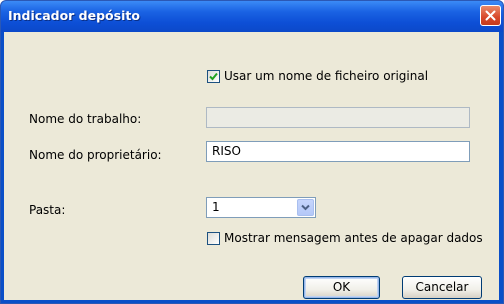  I want to click on folder-label: Pasta:, so click(47, 210).